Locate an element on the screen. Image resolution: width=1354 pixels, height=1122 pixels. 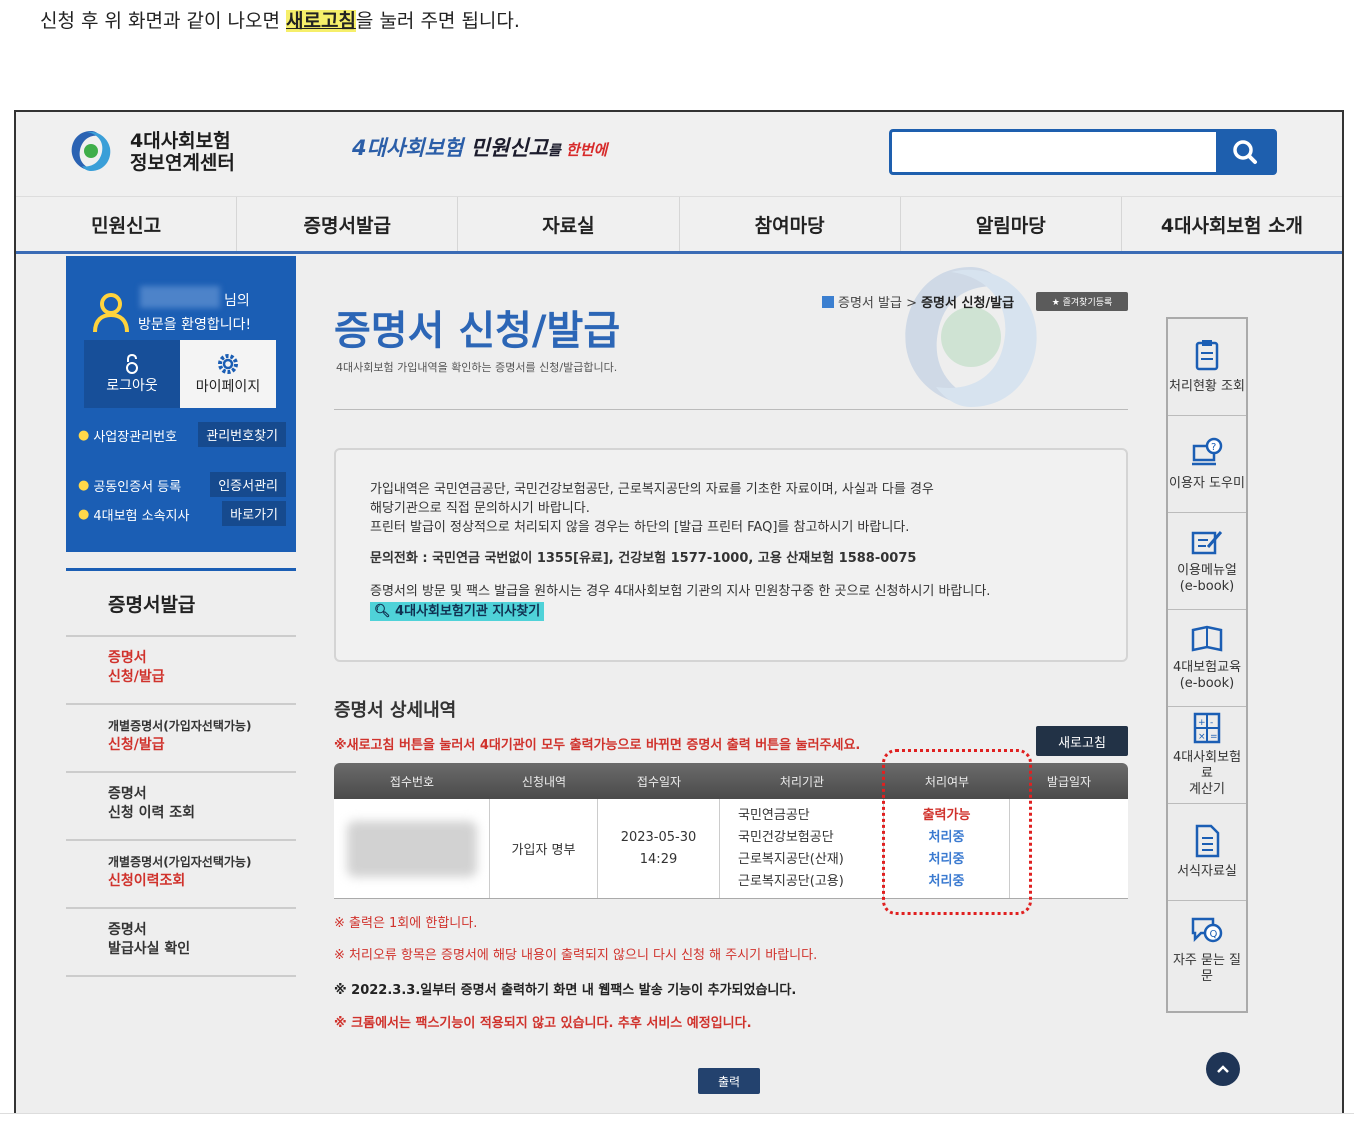
slogan-blue: 4대사회보험 is located at coordinates (408, 148).